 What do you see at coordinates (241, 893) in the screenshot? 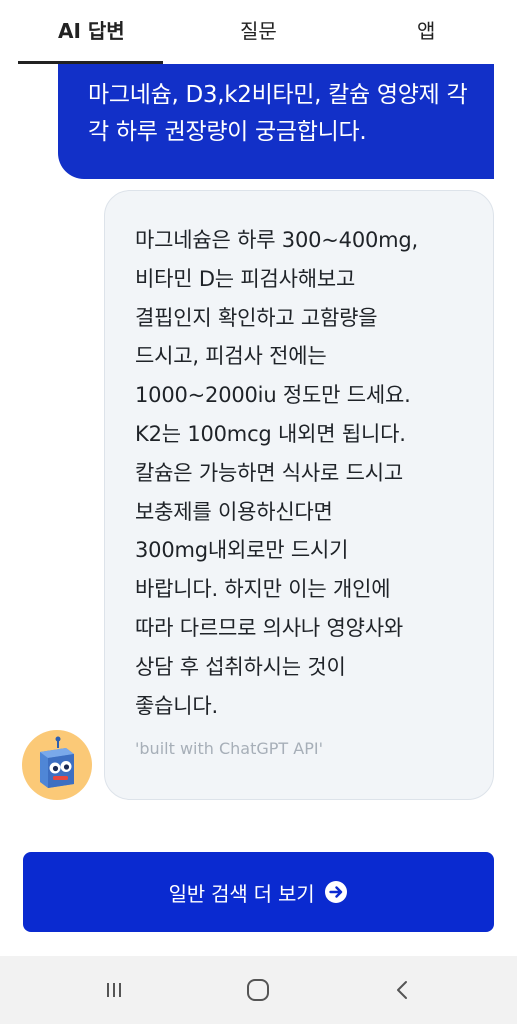
I see `more-search-label: 일반 검색 더 보기` at bounding box center [241, 893].